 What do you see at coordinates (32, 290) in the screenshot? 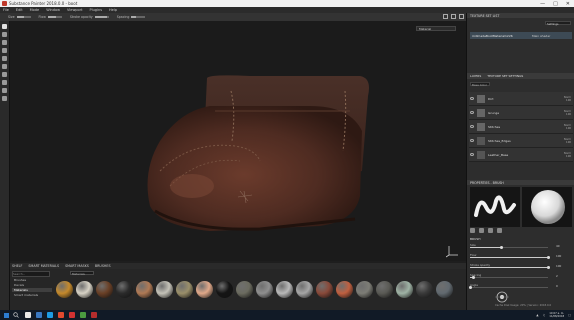
I see `shelf-category-selected: Materials` at bounding box center [32, 290].